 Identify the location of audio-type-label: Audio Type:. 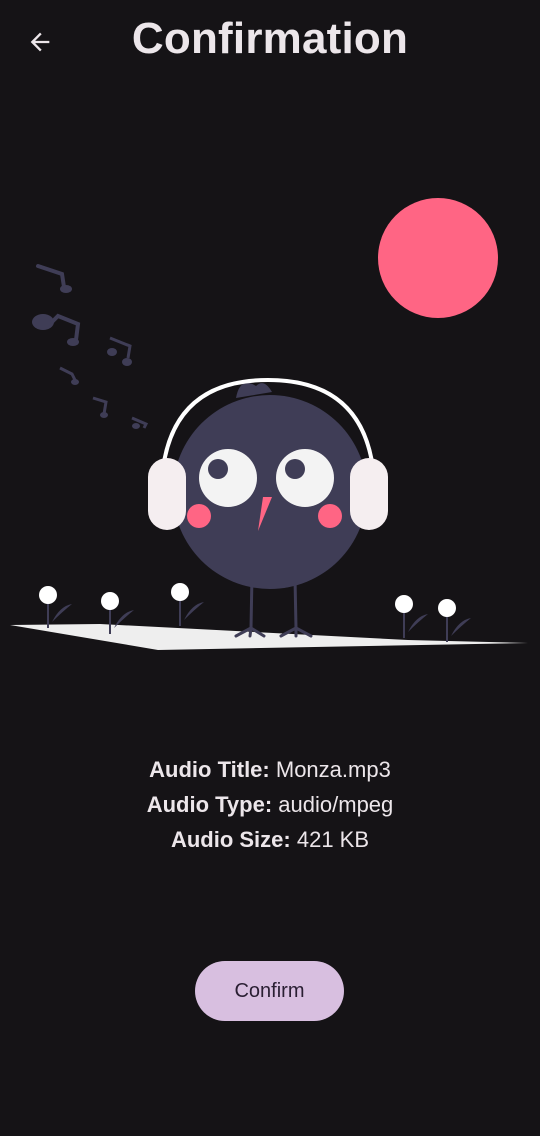
(209, 804).